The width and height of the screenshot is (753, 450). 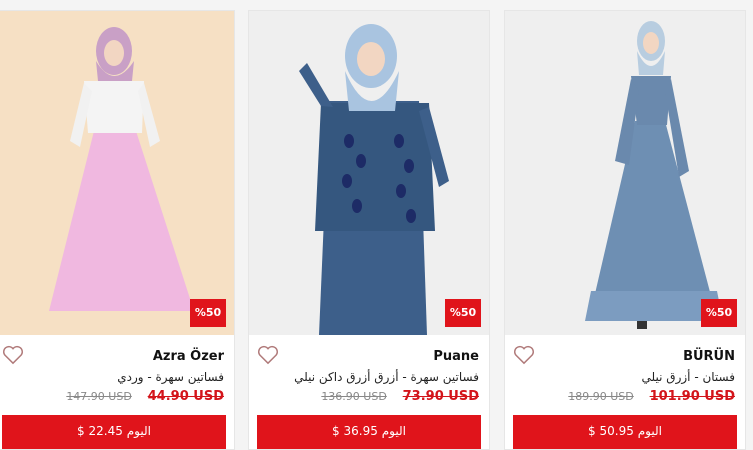 What do you see at coordinates (440, 396) in the screenshot?
I see `sale-price: 73.90 USD` at bounding box center [440, 396].